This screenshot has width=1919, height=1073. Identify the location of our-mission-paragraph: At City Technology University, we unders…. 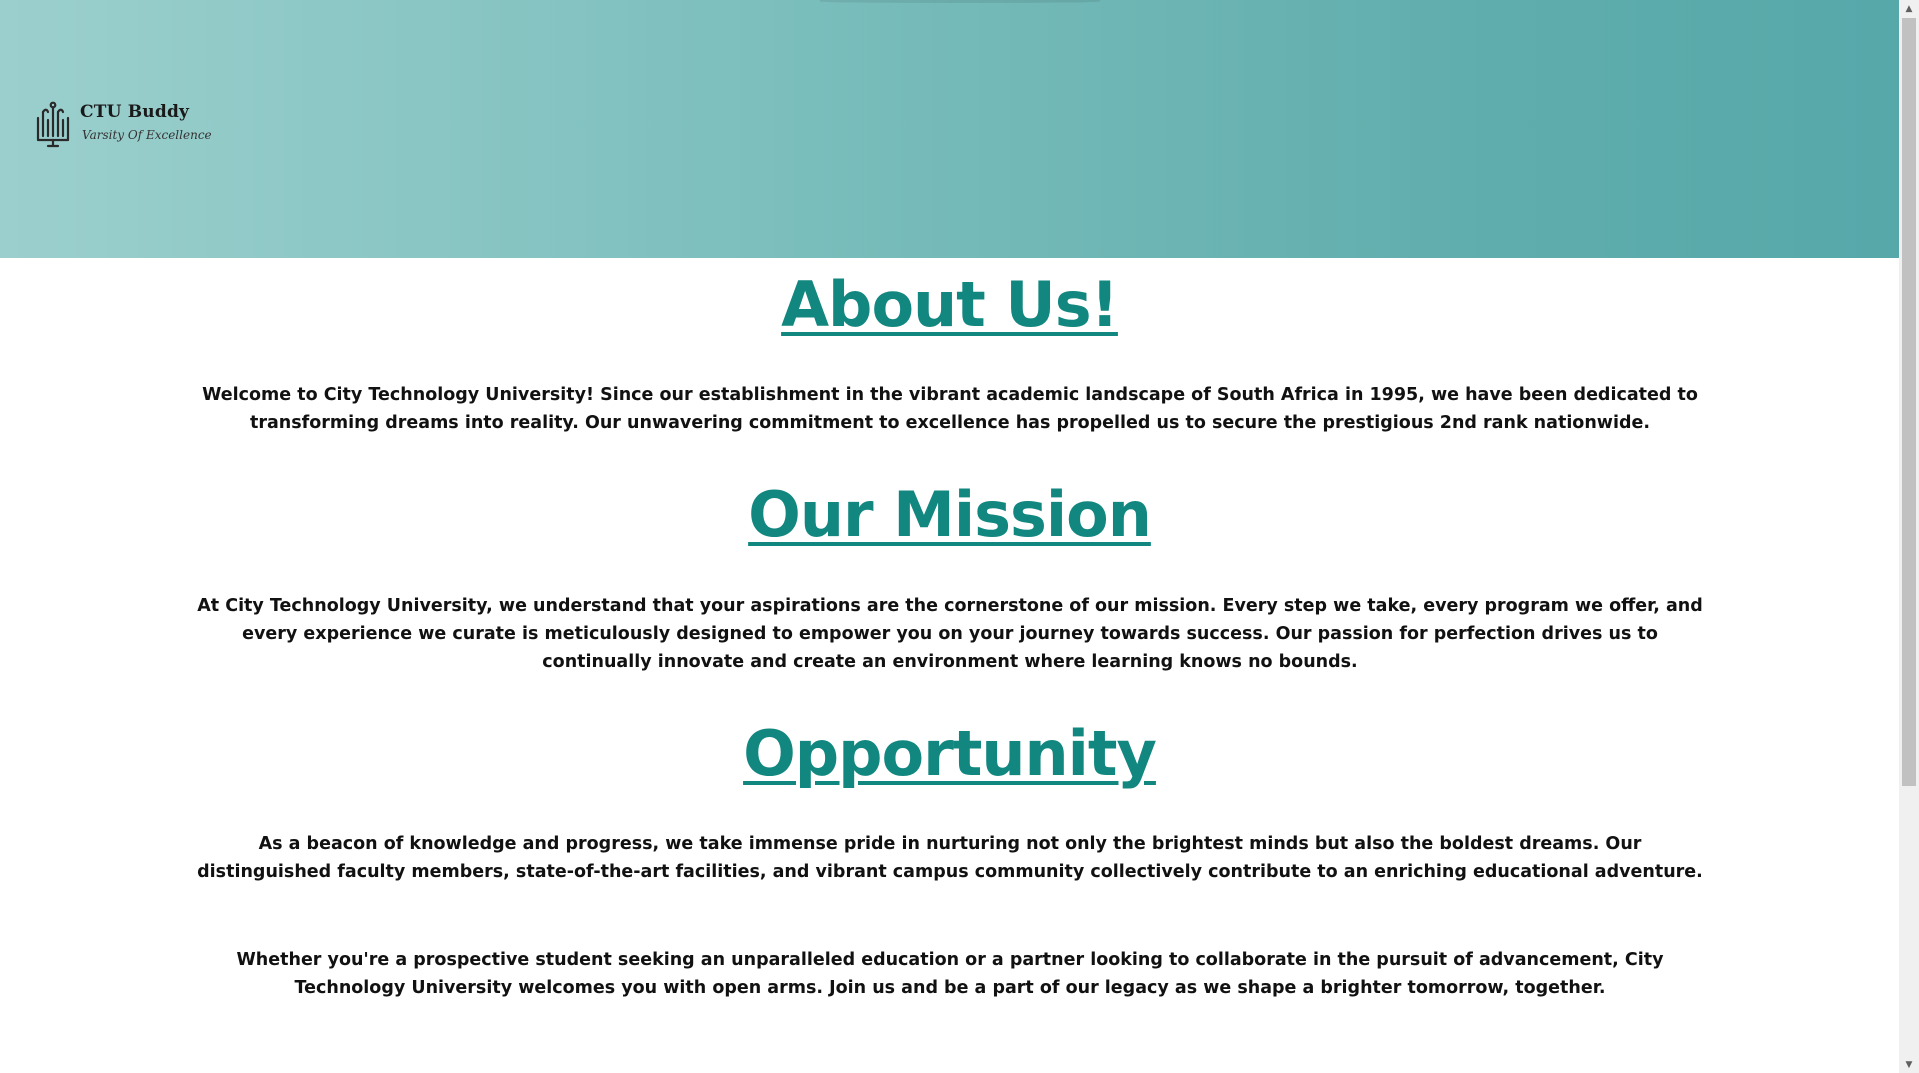
(950, 634).